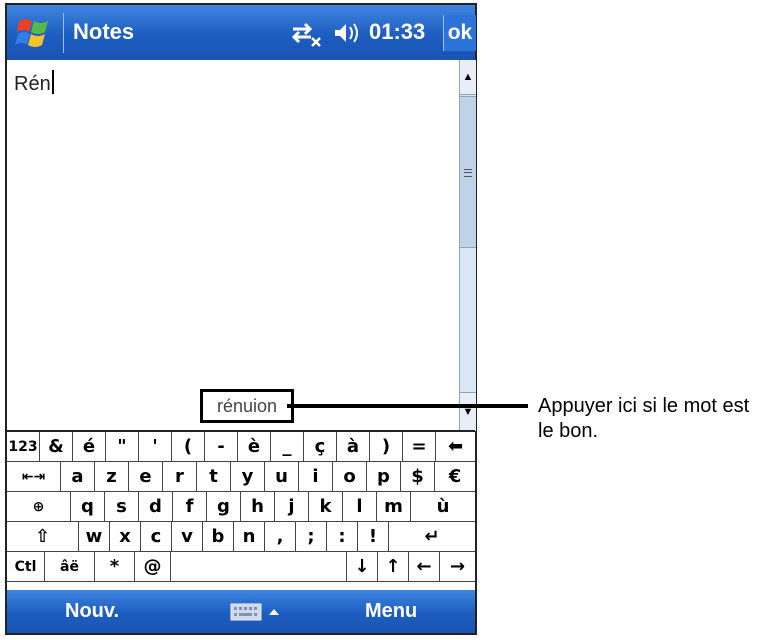 The height and width of the screenshot is (640, 765). I want to click on key-asterisk: *, so click(115, 567).